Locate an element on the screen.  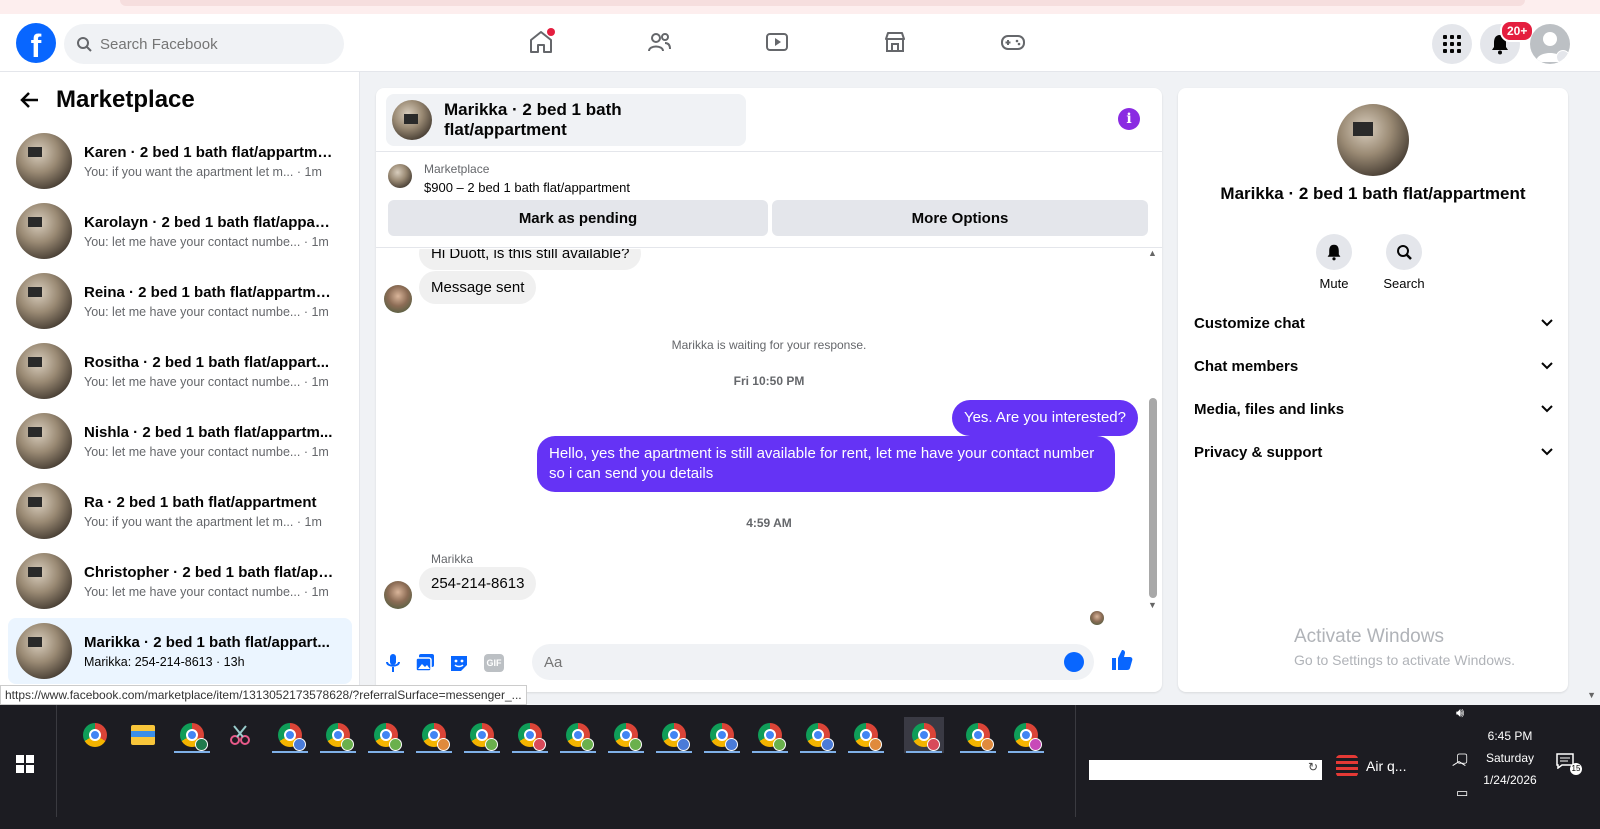
message-input-box is located at coordinates (813, 662).